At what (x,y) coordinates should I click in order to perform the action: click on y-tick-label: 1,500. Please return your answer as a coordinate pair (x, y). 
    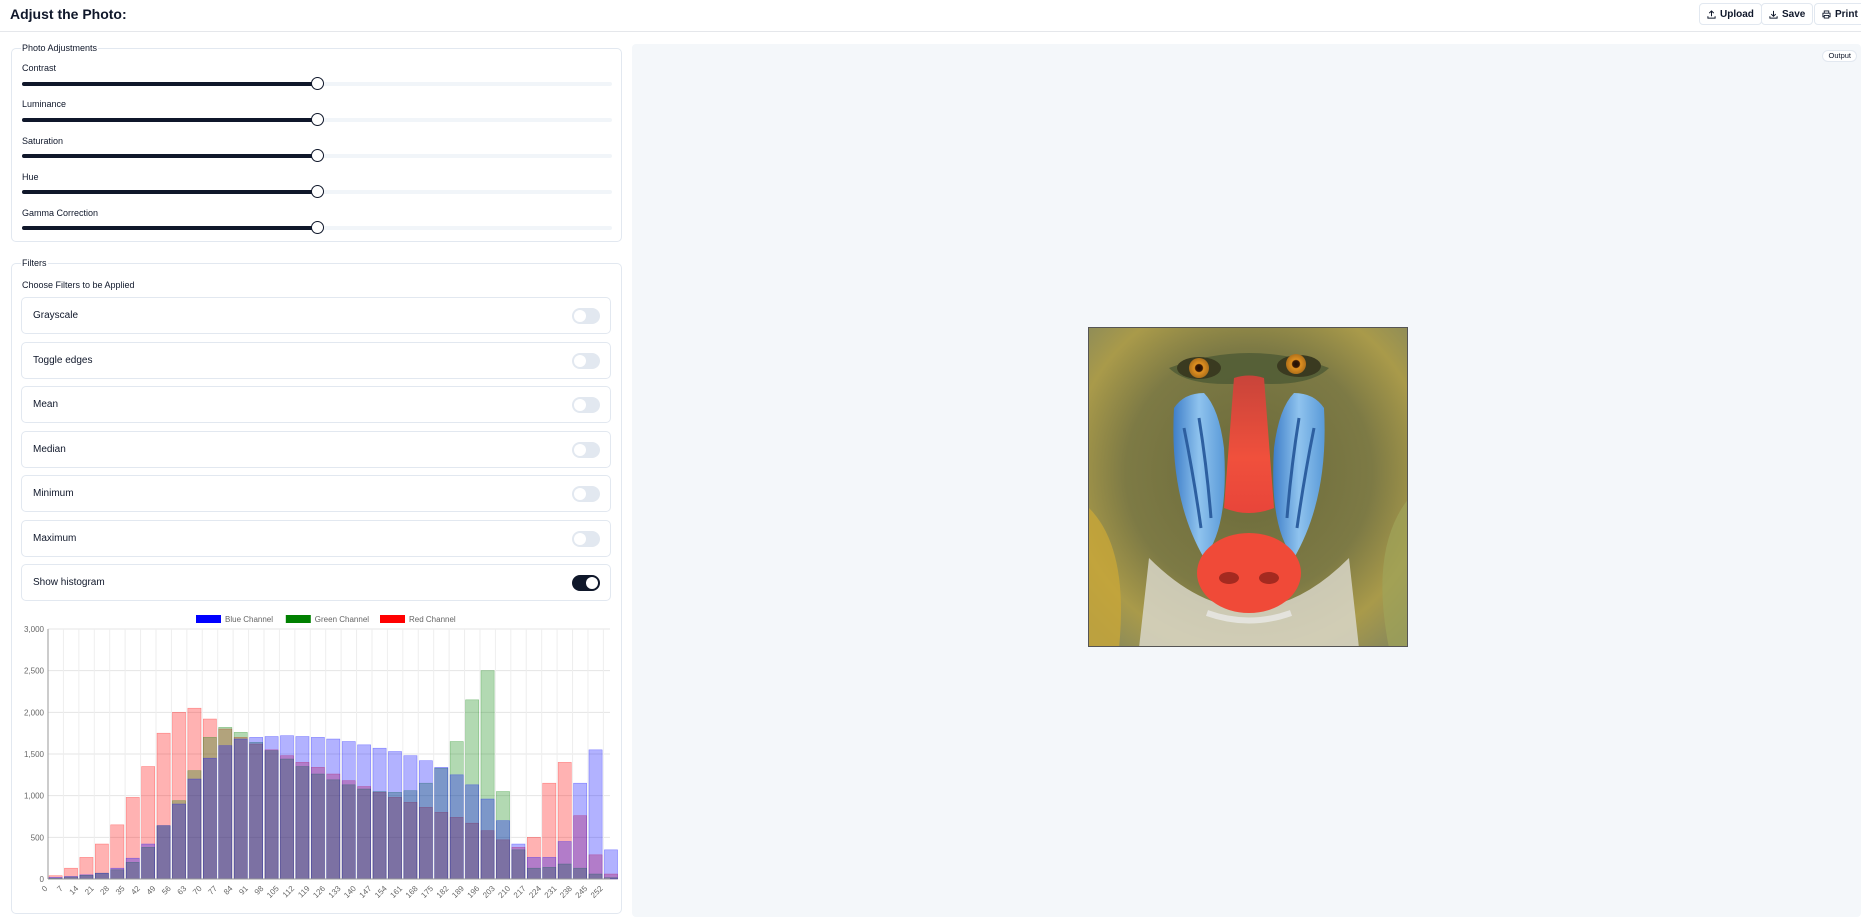
    Looking at the image, I should click on (34, 754).